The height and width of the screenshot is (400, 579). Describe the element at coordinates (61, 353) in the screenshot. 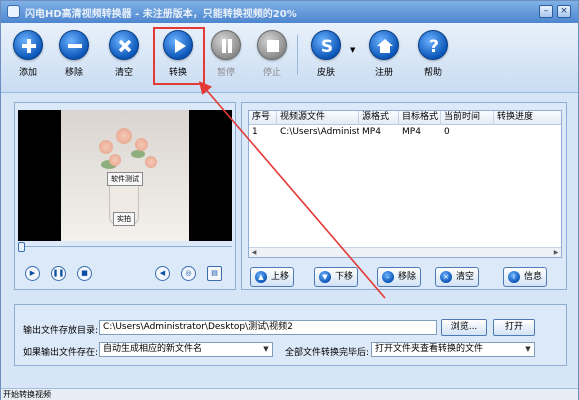

I see `exists-label: 如果输出文件存在:` at that location.